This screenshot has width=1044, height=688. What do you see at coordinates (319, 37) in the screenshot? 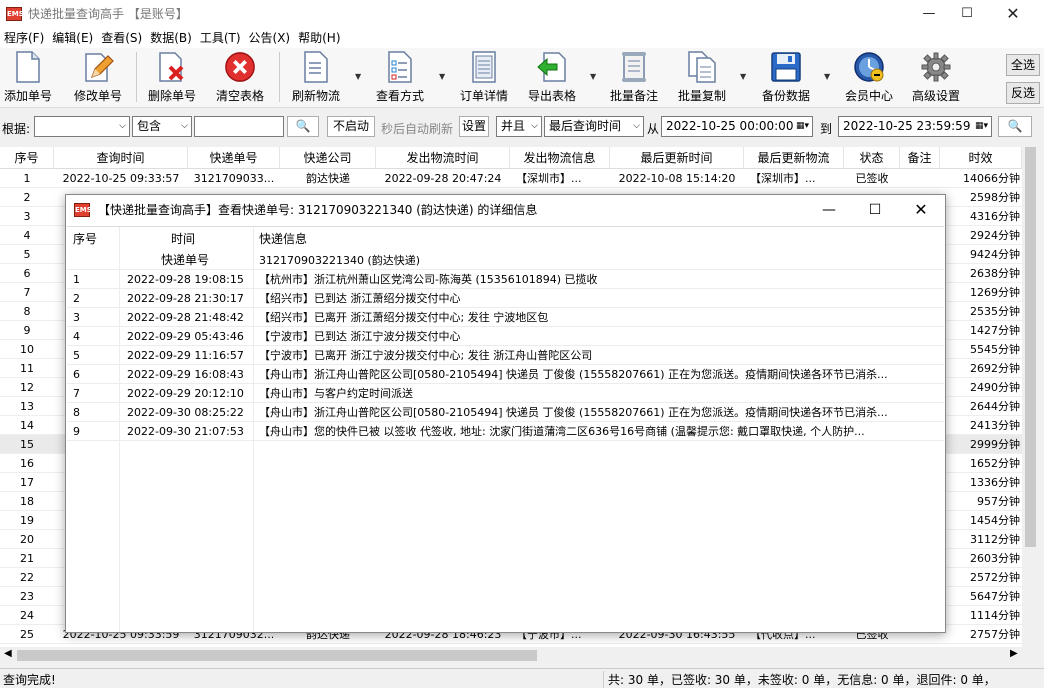
I see `menu-help: 帮助(H)` at bounding box center [319, 37].